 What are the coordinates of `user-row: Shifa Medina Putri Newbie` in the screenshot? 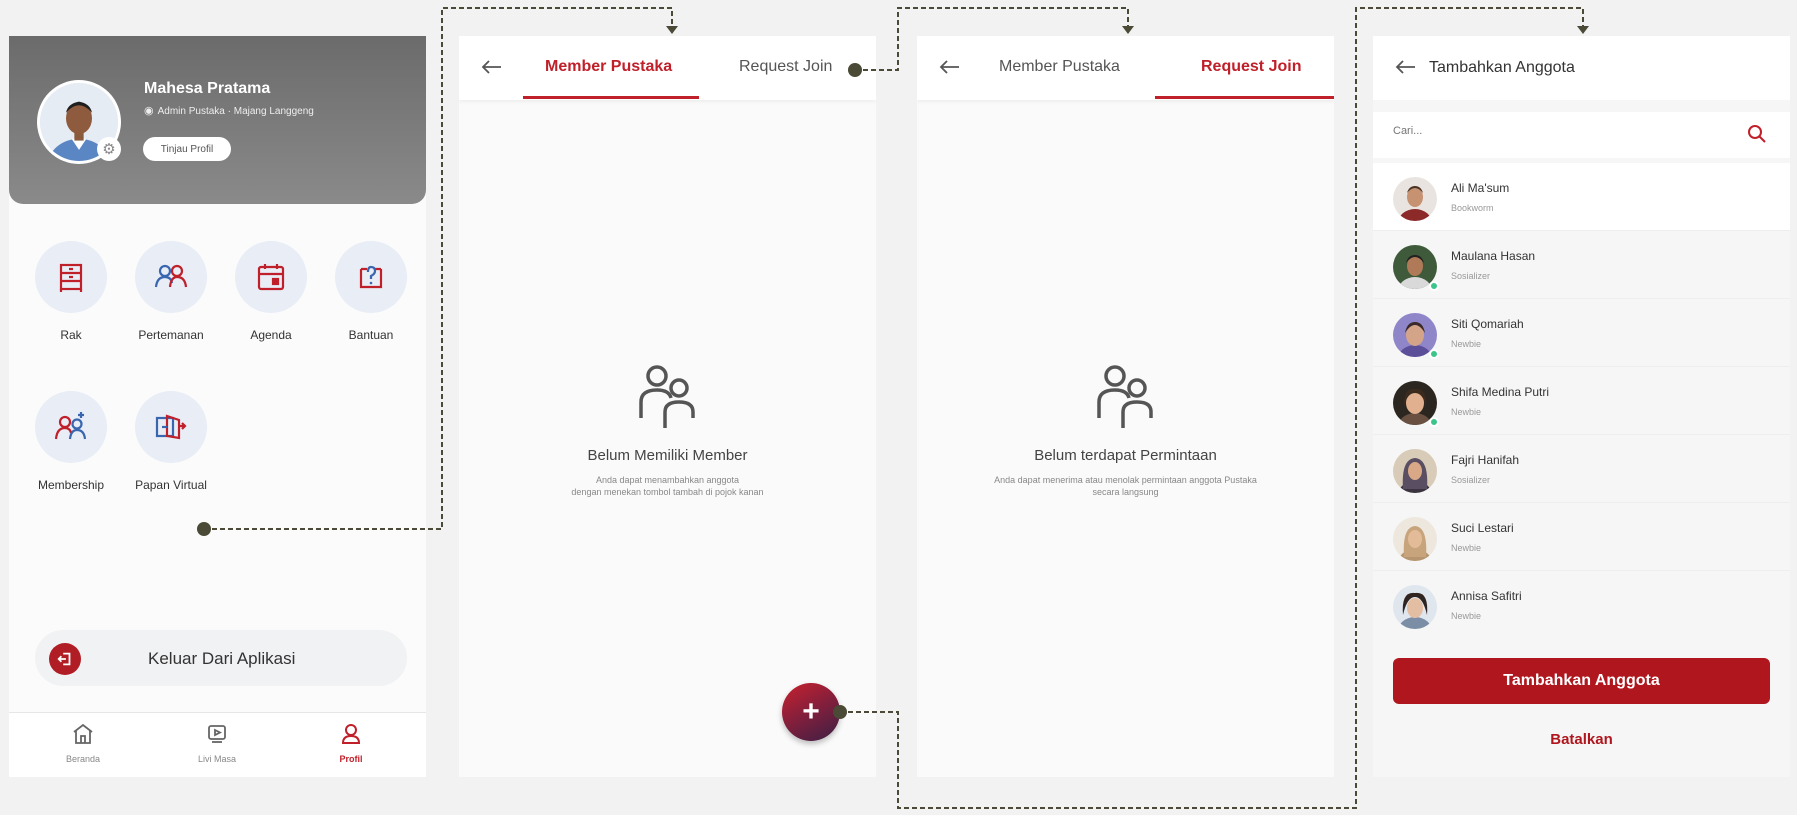 It's located at (1581, 401).